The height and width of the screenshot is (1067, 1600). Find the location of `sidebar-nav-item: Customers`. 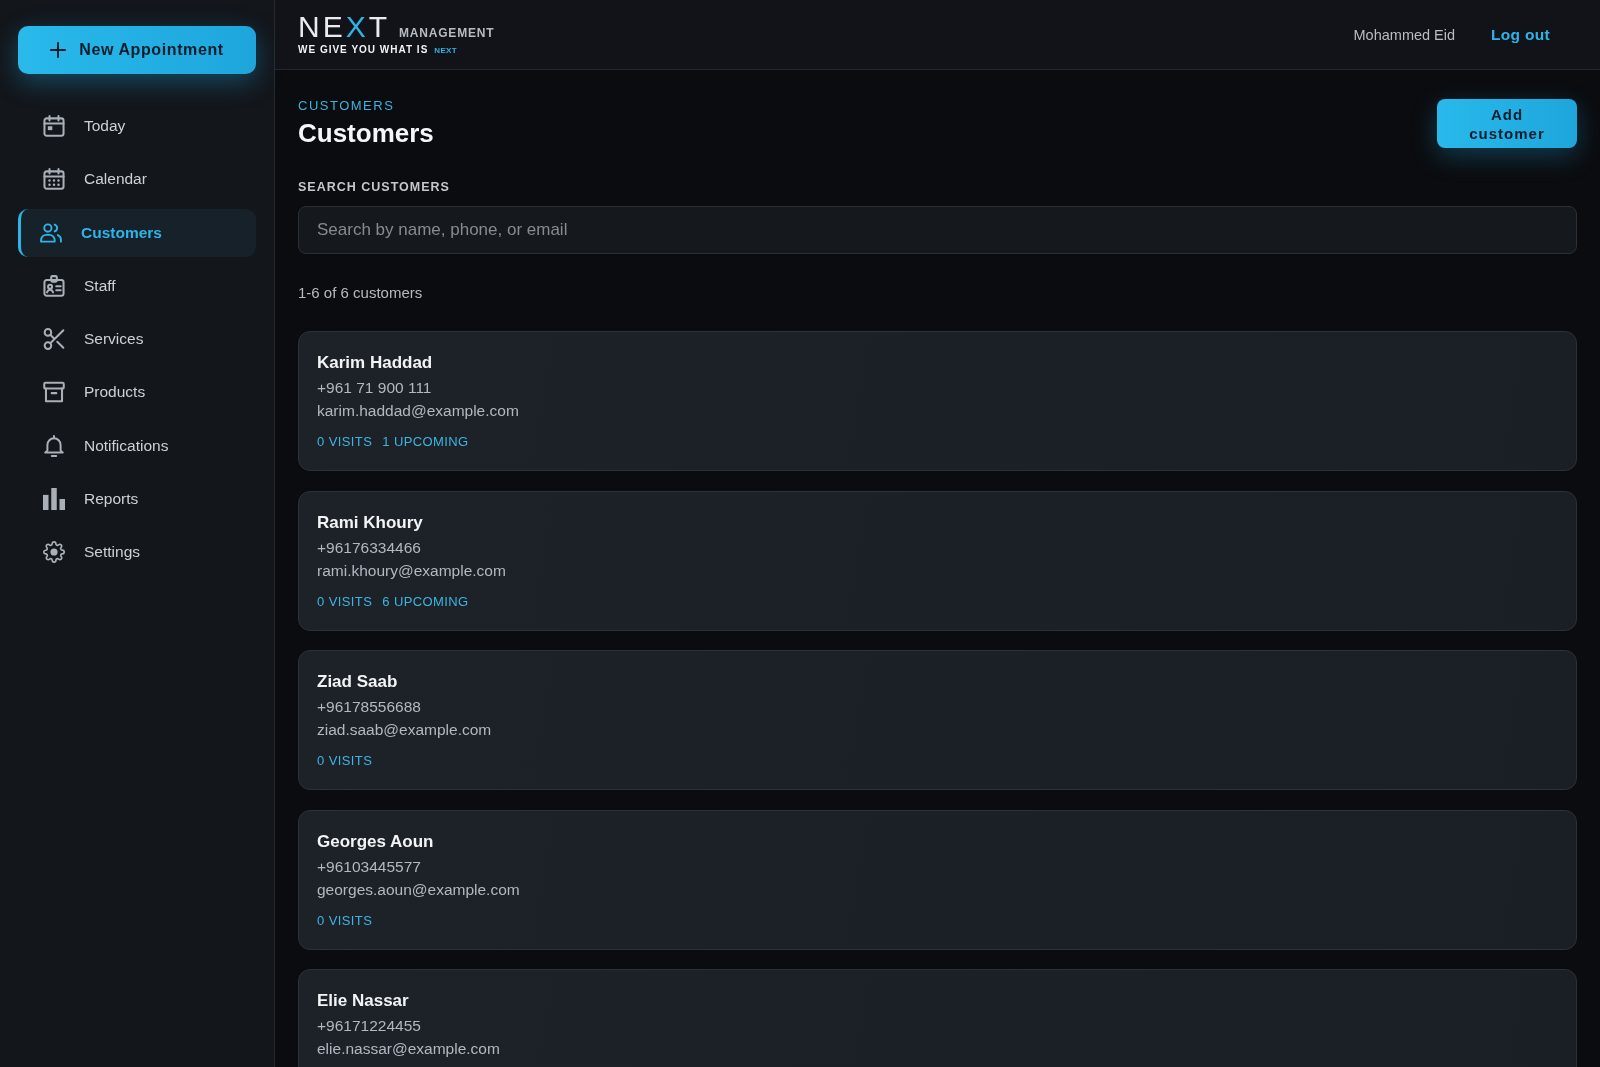

sidebar-nav-item: Customers is located at coordinates (137, 232).